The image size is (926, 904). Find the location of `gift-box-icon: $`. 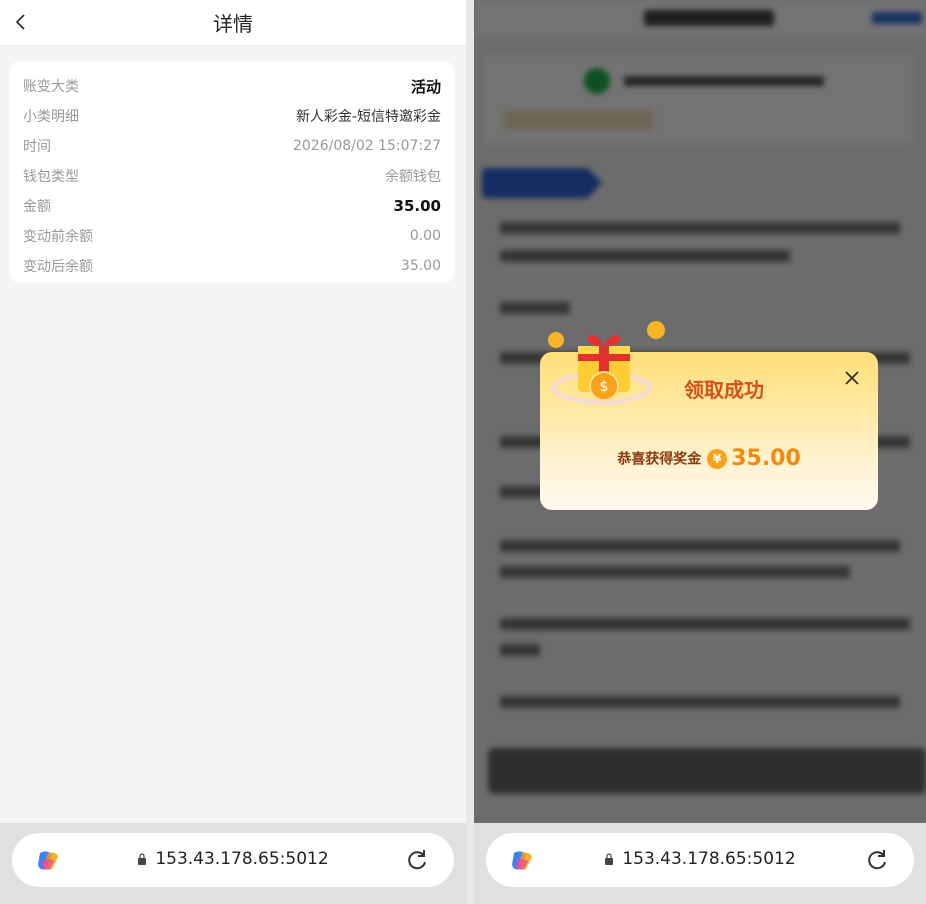

gift-box-icon: $ is located at coordinates (606, 363).